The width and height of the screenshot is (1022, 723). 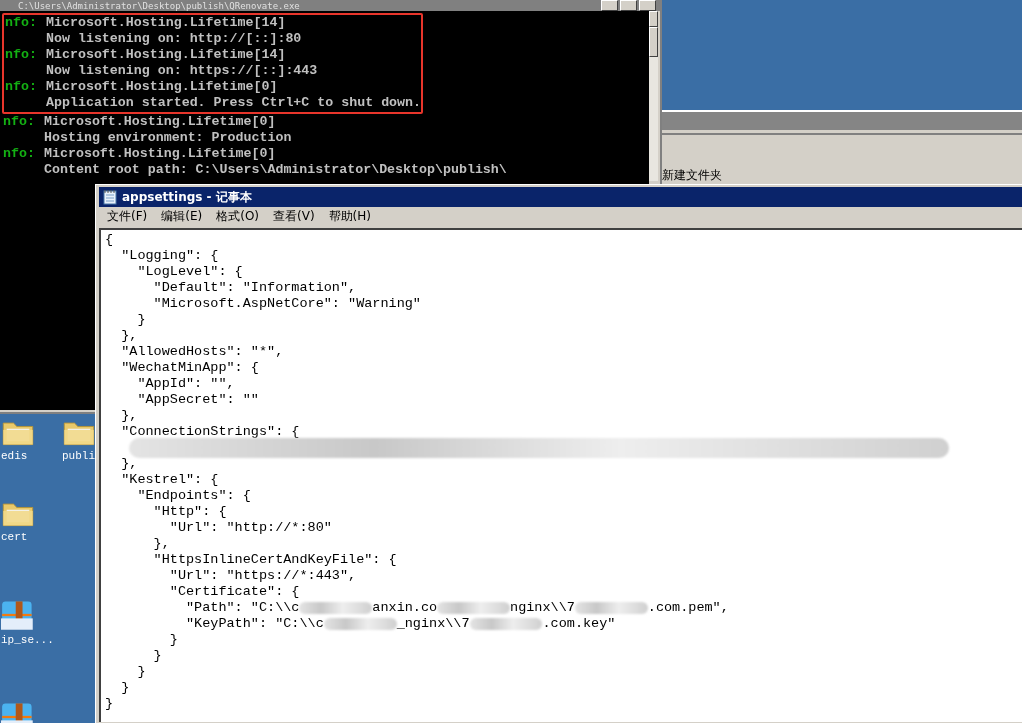 What do you see at coordinates (286, 304) in the screenshot?
I see `code-text: "Microsoft.AspNetCore": "Warning"` at bounding box center [286, 304].